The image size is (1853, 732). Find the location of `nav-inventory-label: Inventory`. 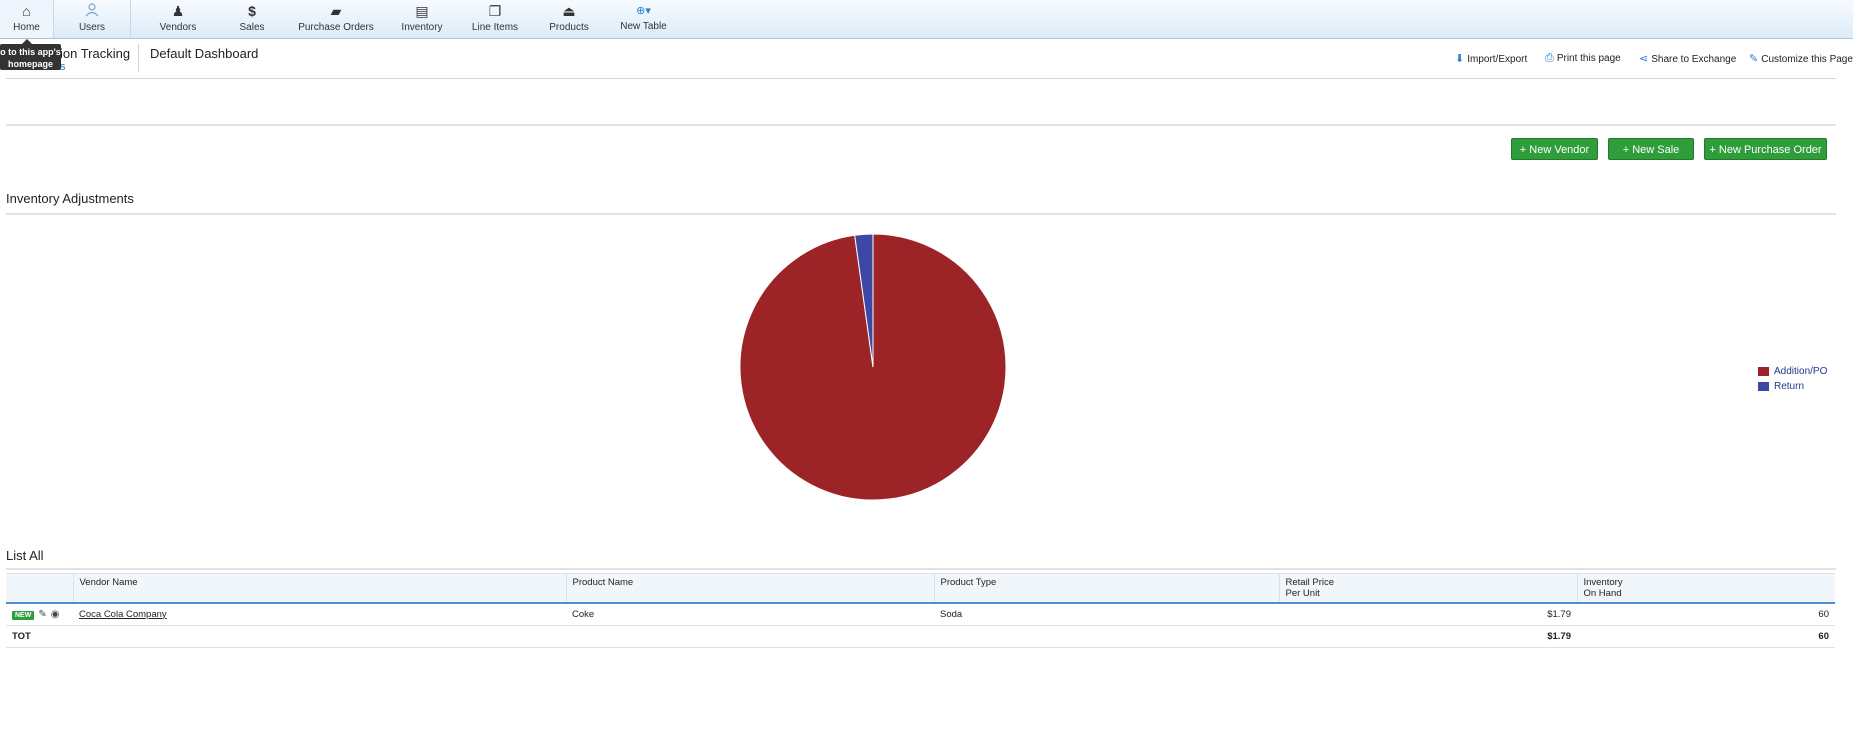

nav-inventory-label: Inventory is located at coordinates (422, 27).